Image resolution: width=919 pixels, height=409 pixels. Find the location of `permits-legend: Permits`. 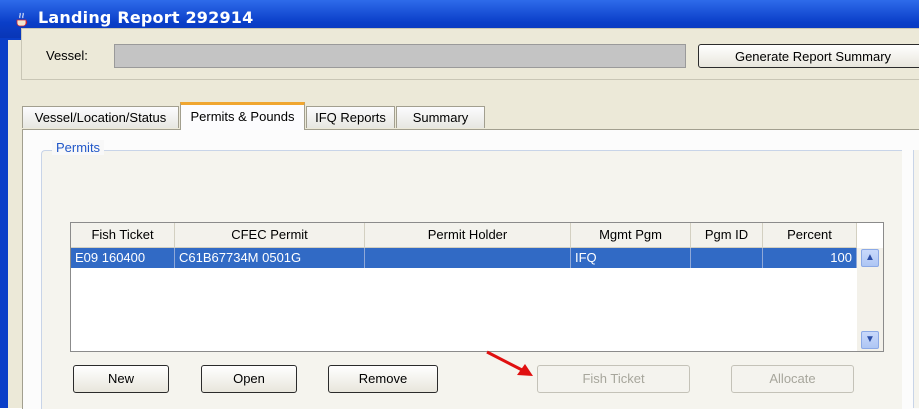

permits-legend: Permits is located at coordinates (78, 147).